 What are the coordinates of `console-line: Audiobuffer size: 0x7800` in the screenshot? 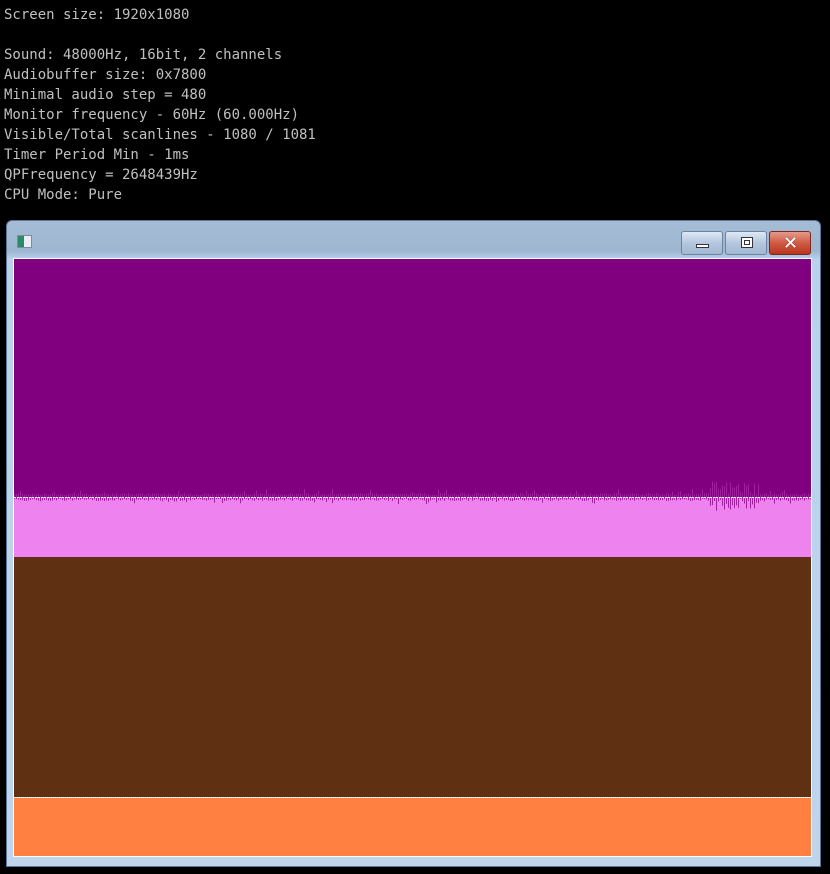 It's located at (105, 75).